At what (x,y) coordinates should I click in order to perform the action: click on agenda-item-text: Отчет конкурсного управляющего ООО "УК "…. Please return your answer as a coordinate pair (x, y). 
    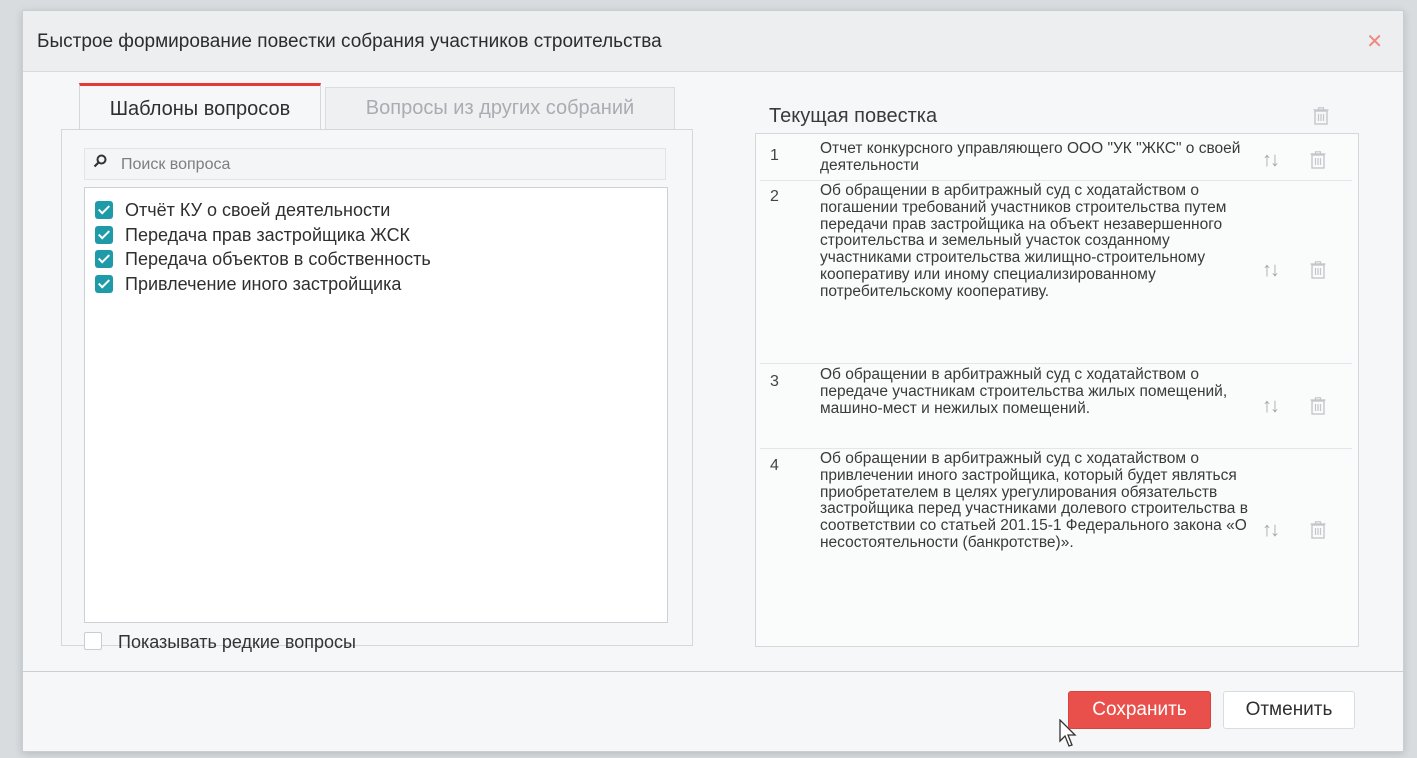
    Looking at the image, I should click on (1030, 157).